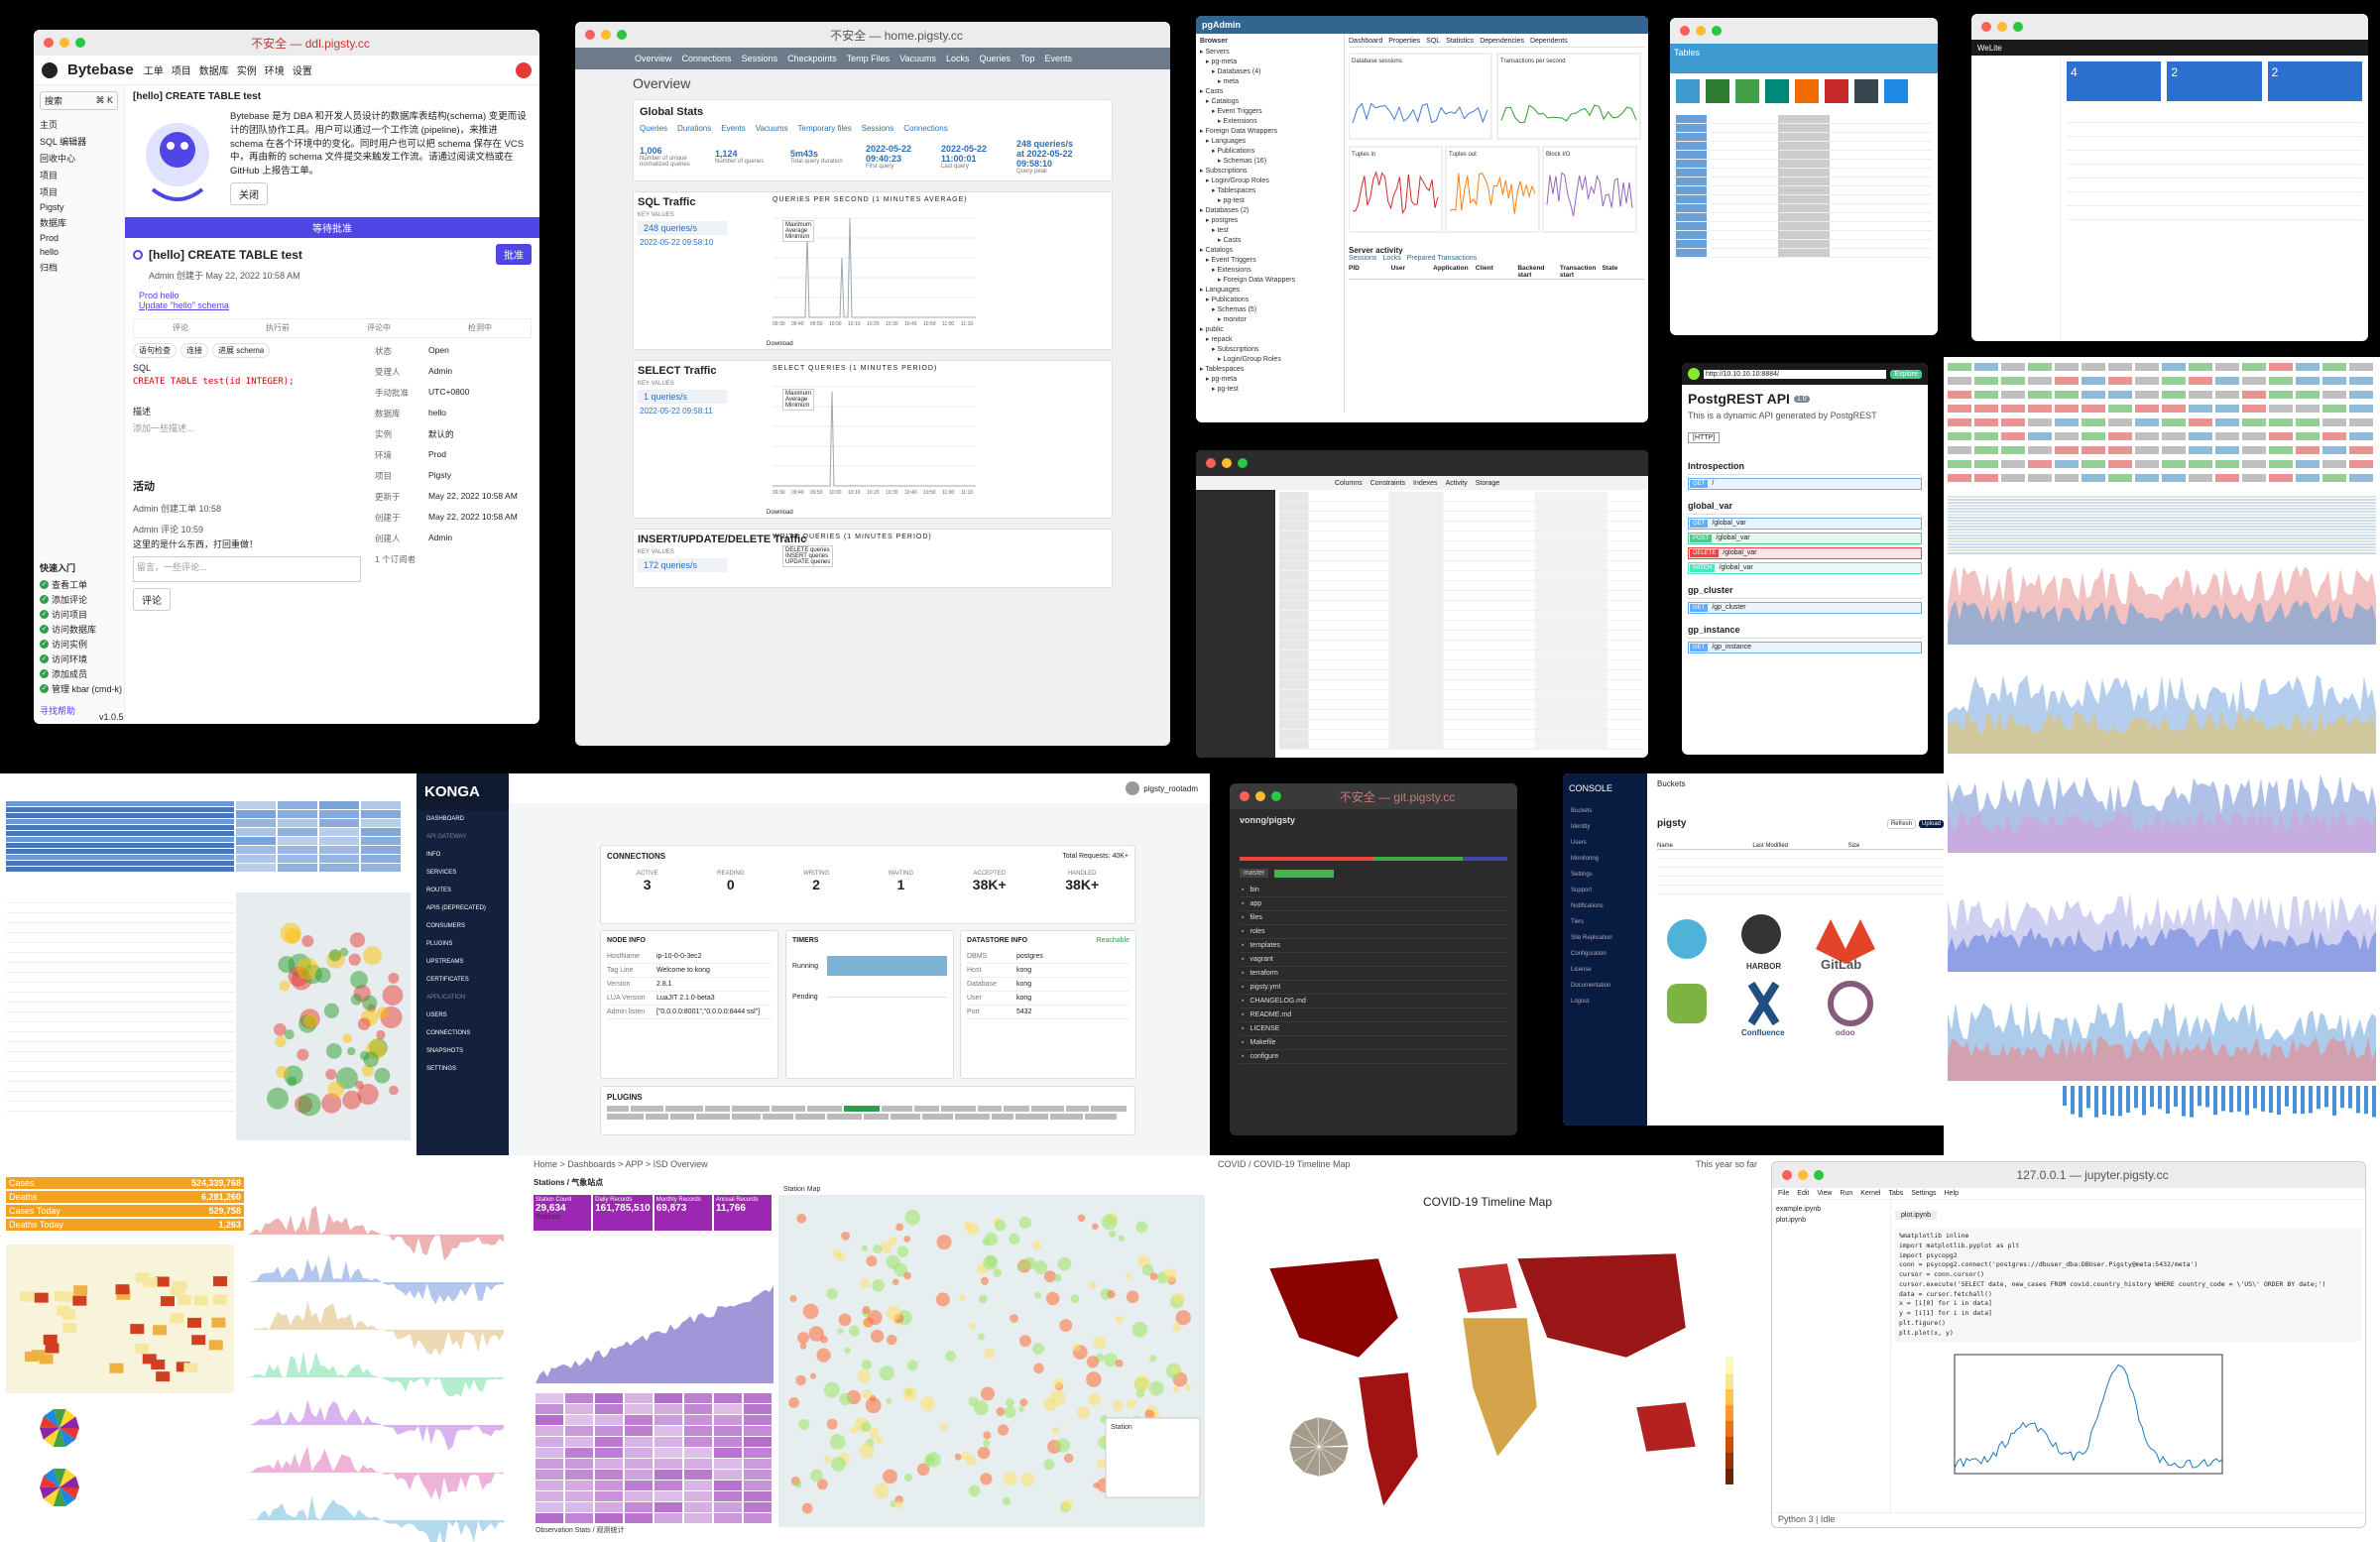 The height and width of the screenshot is (1542, 2380). Describe the element at coordinates (1952, 1193) in the screenshot. I see `menu-item: Help` at that location.